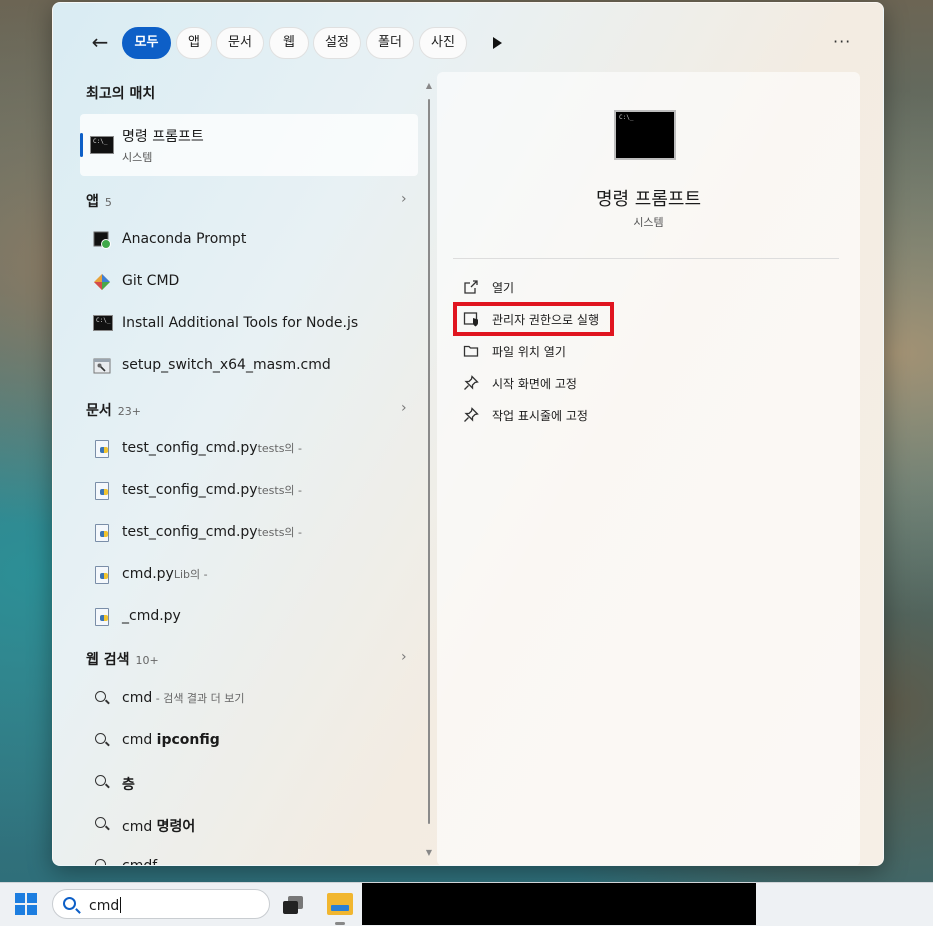 This screenshot has width=933, height=926. I want to click on folder-icon, so click(471, 351).